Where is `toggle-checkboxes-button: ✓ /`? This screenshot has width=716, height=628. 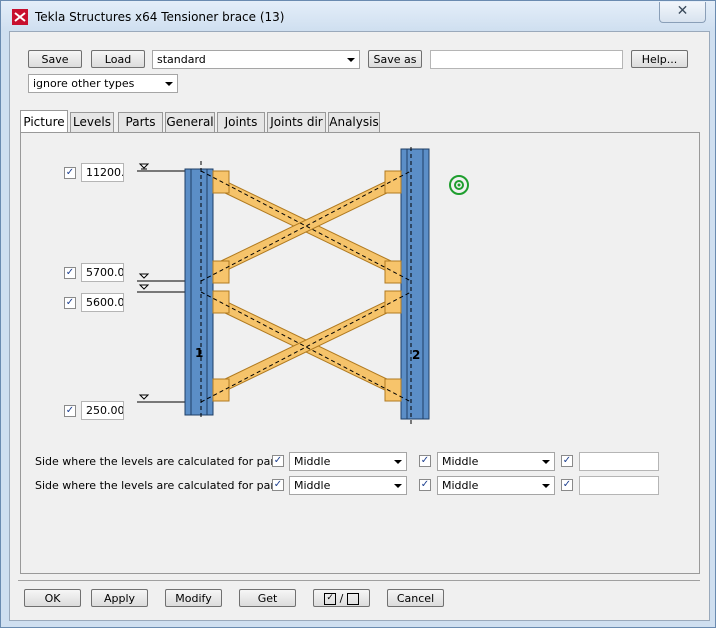 toggle-checkboxes-button: ✓ / is located at coordinates (341, 598).